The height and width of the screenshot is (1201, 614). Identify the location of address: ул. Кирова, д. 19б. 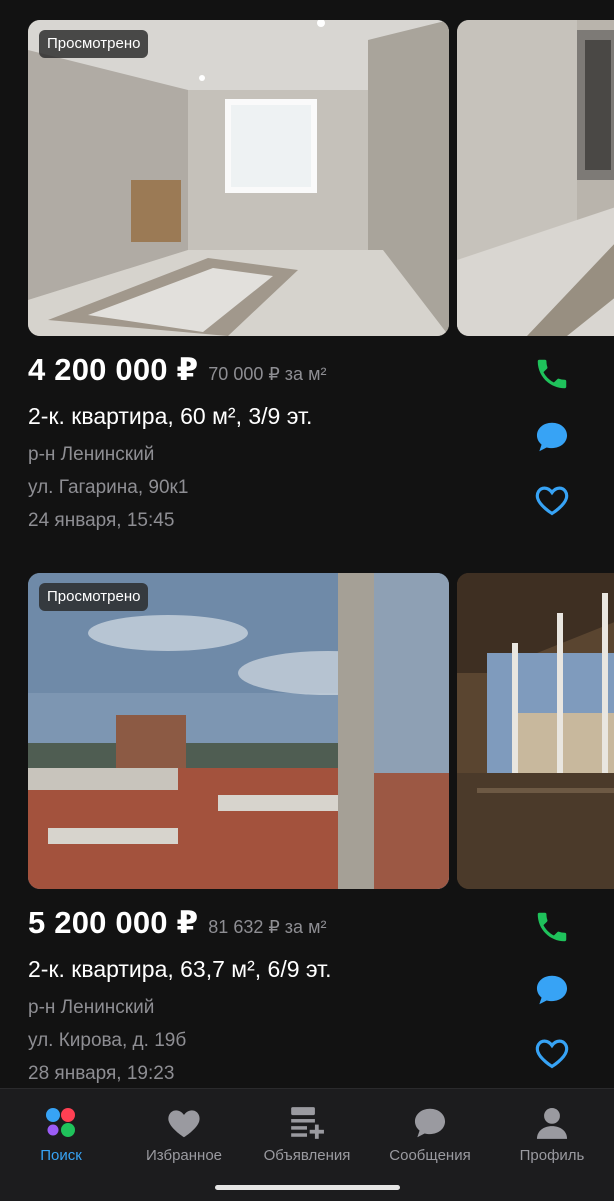
(107, 1040).